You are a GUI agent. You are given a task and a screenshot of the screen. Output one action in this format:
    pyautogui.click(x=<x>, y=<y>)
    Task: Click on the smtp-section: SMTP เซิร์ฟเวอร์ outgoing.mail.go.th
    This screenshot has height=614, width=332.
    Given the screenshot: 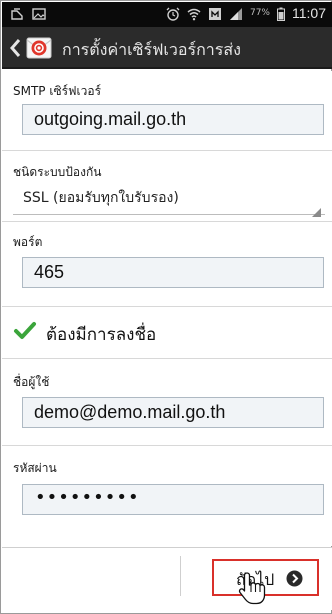 What is the action you would take?
    pyautogui.click(x=167, y=111)
    